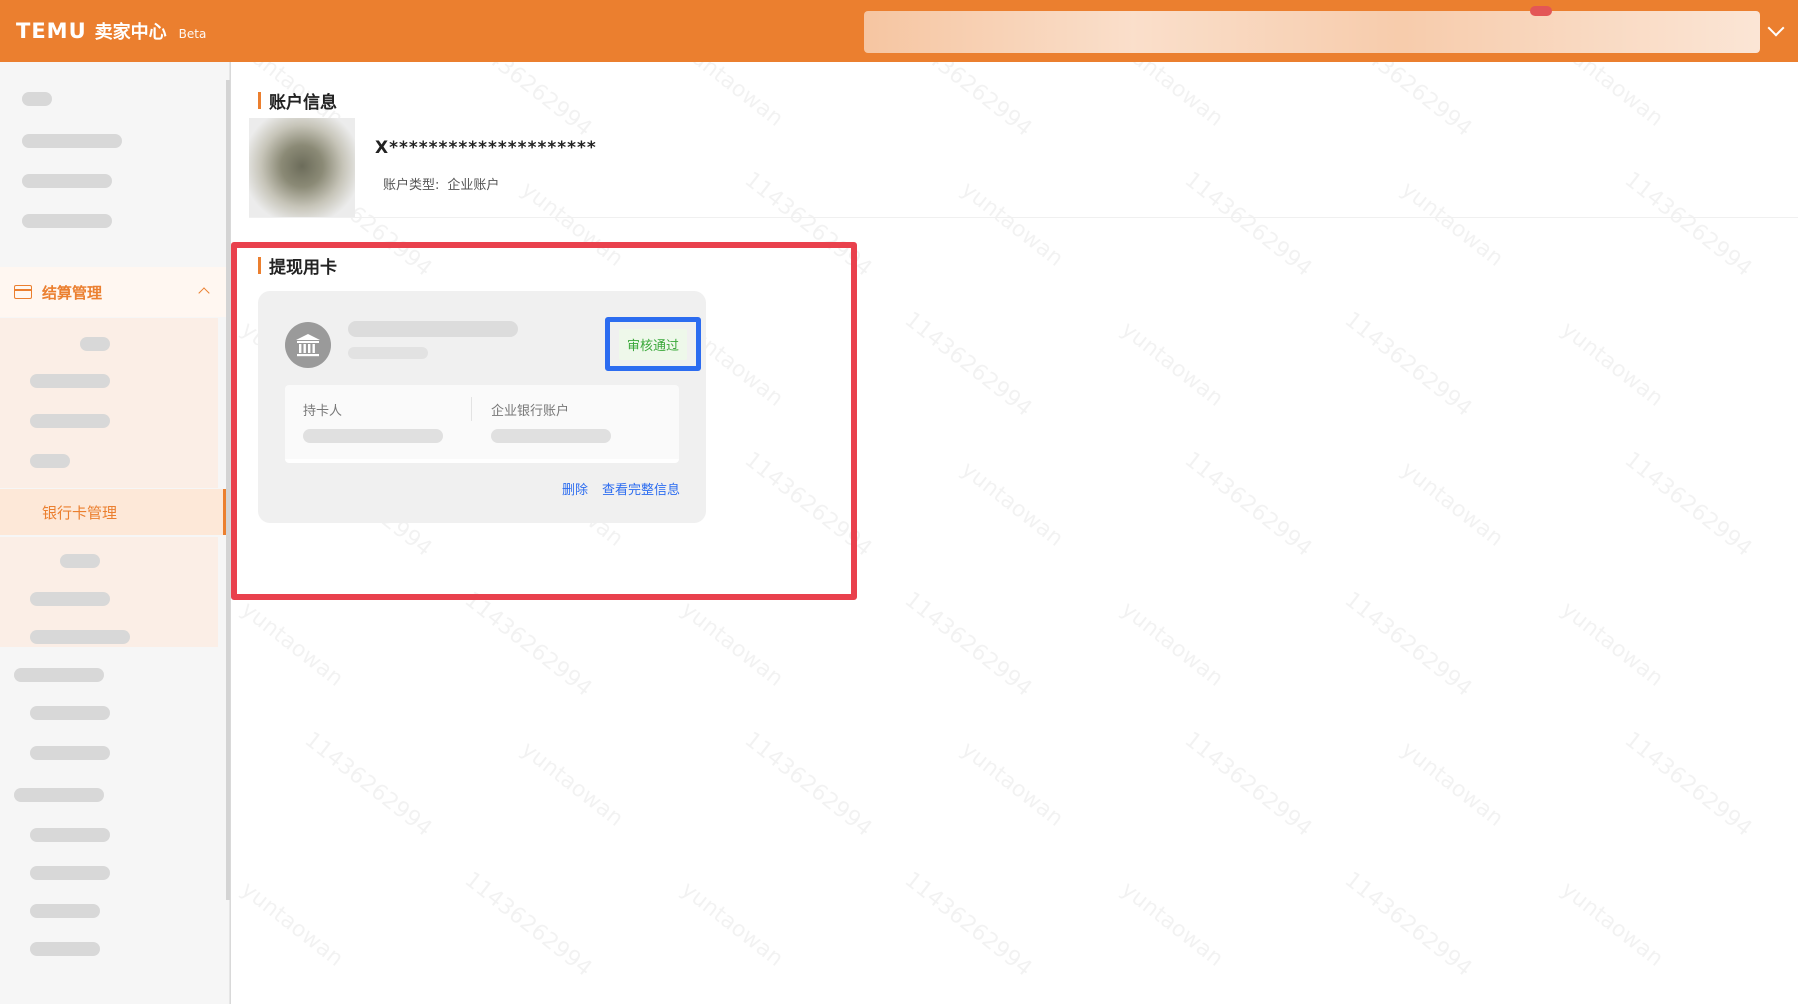  What do you see at coordinates (1023, 217) in the screenshot?
I see `divider` at bounding box center [1023, 217].